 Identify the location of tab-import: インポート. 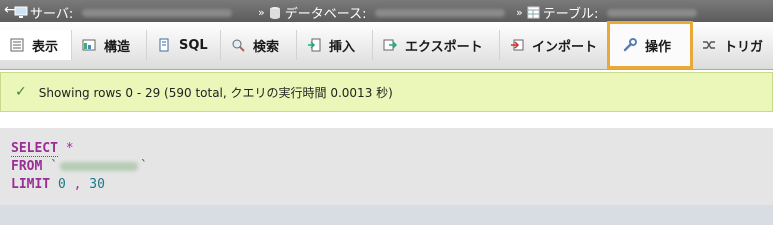
(556, 45).